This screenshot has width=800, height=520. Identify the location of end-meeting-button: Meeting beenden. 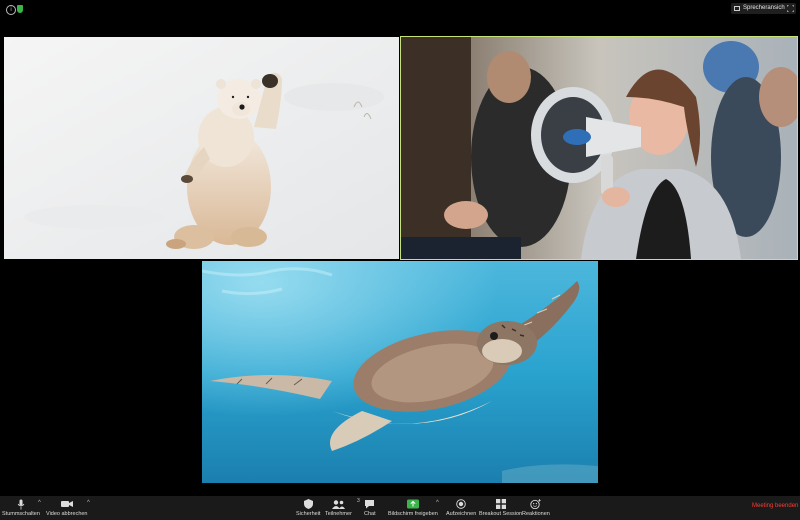
(775, 506).